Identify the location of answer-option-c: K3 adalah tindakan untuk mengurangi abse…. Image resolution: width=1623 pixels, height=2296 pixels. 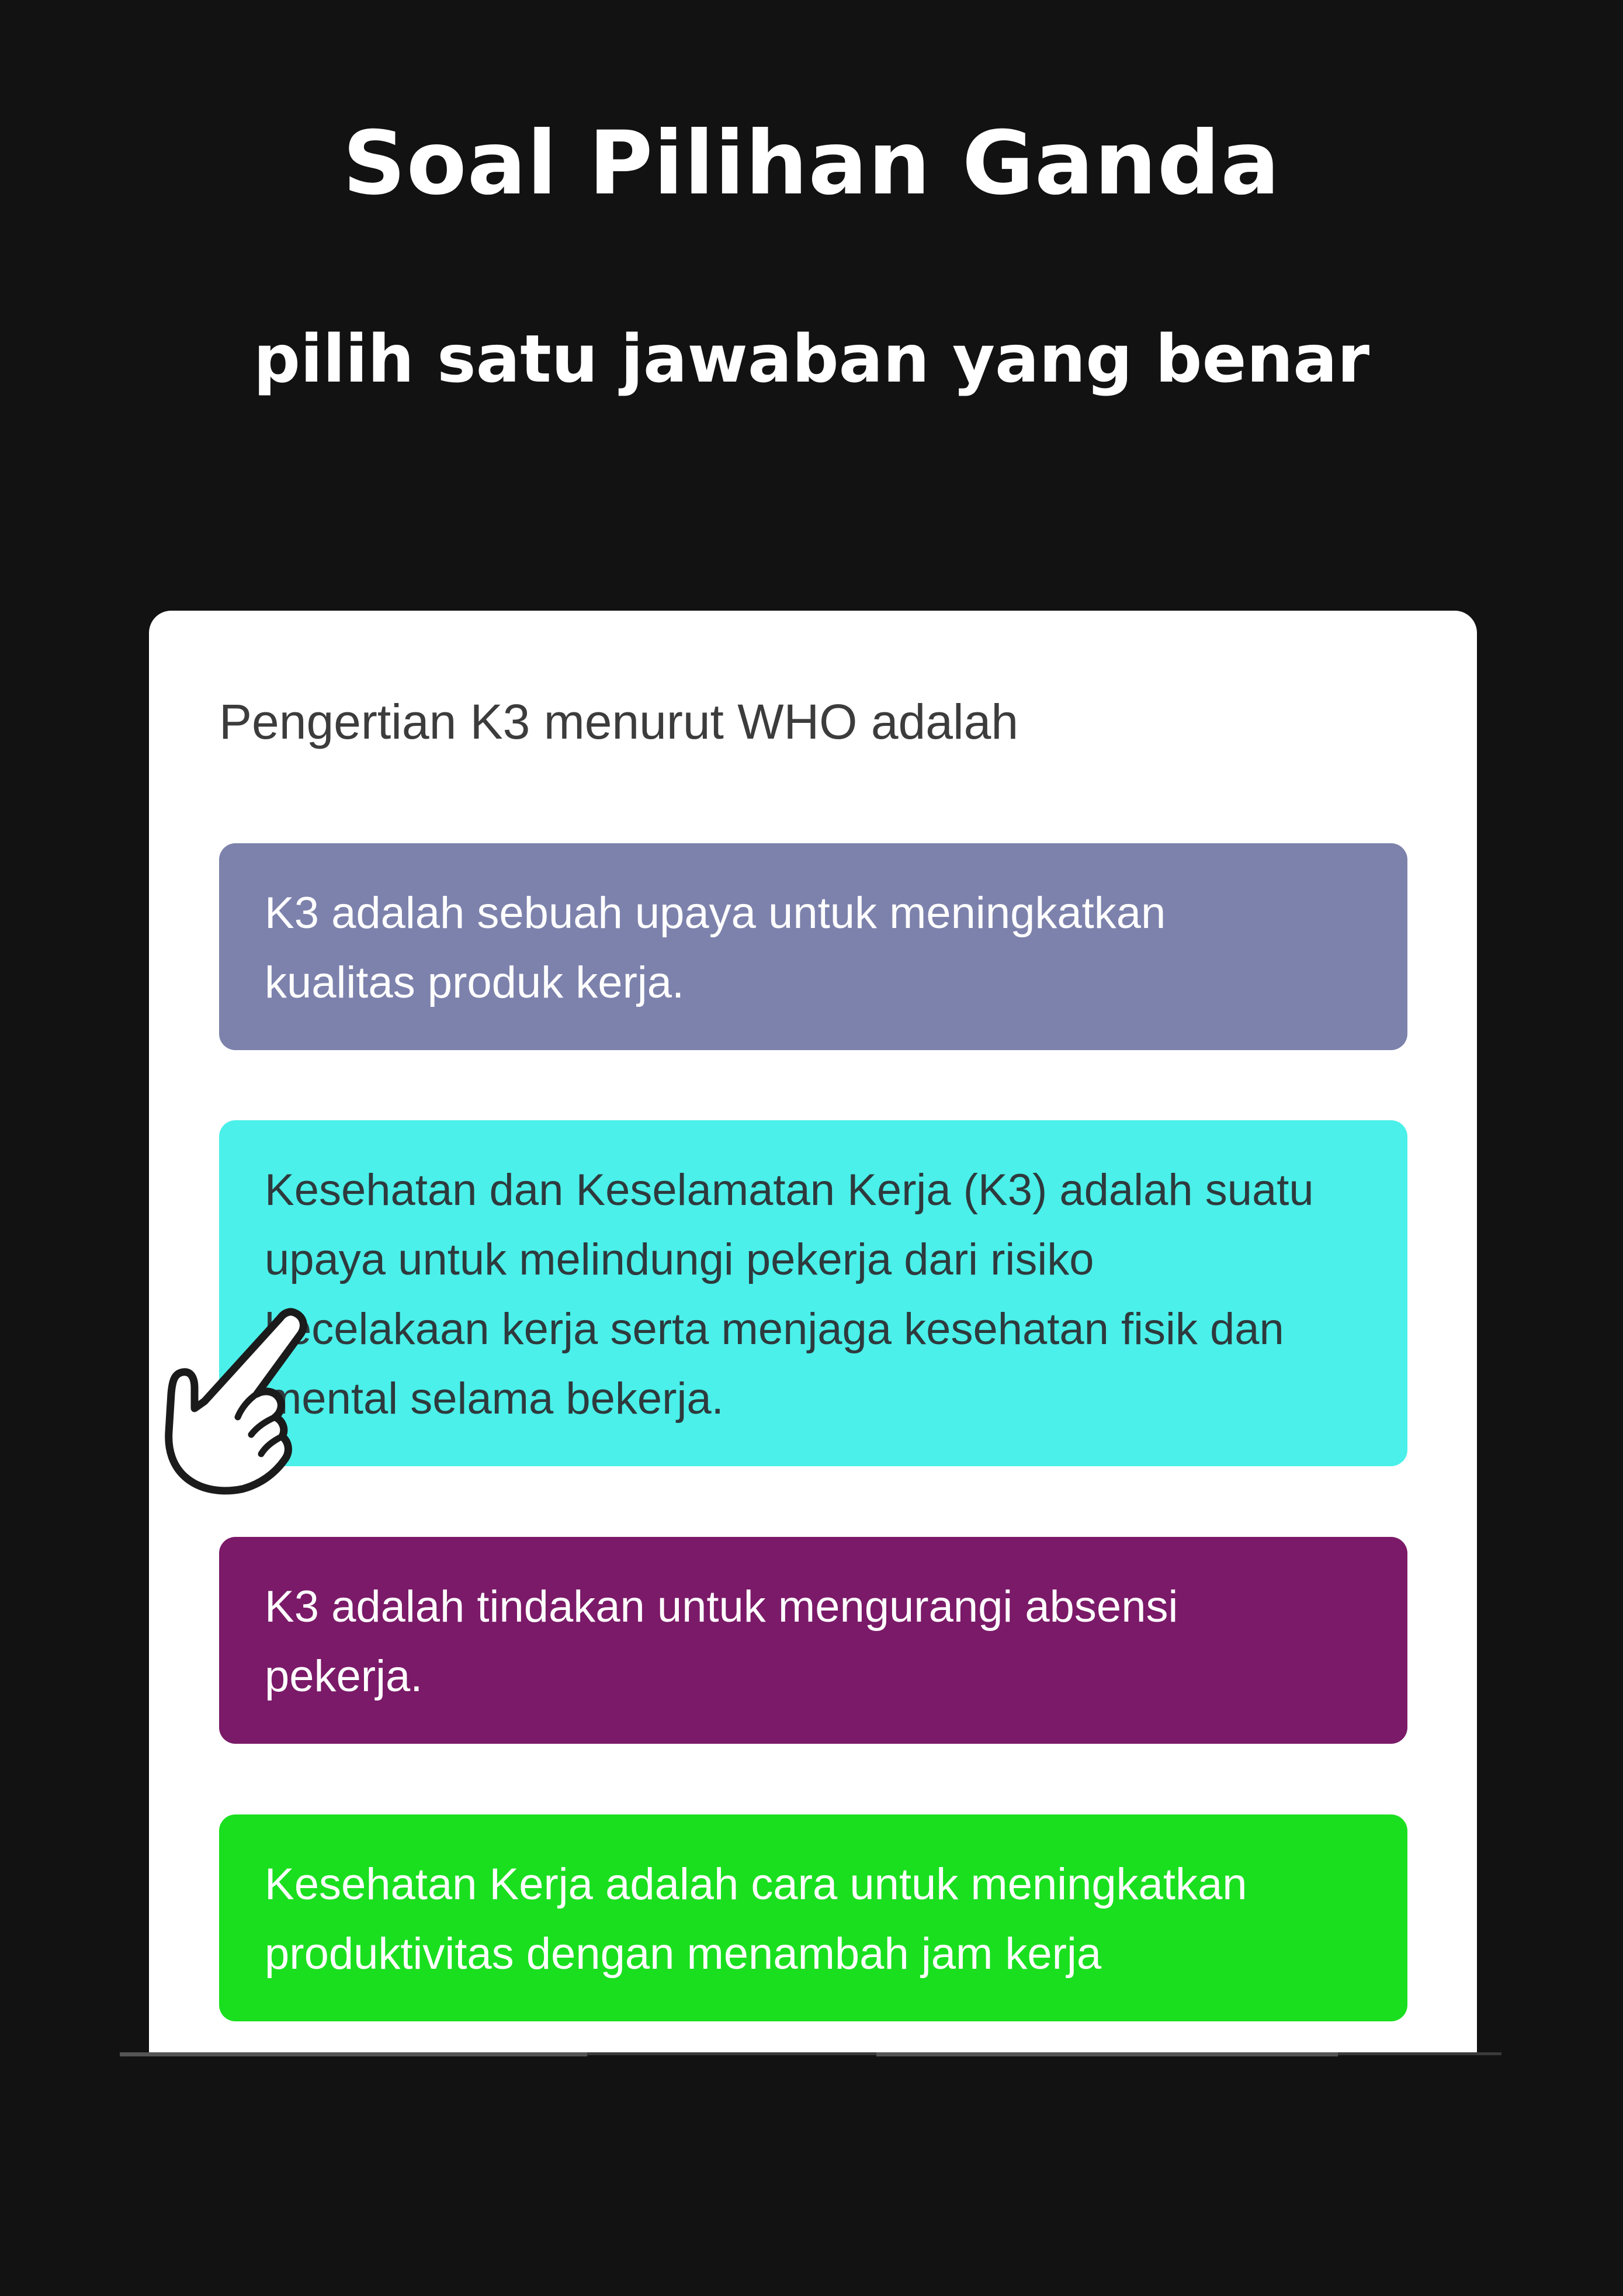
(813, 1640).